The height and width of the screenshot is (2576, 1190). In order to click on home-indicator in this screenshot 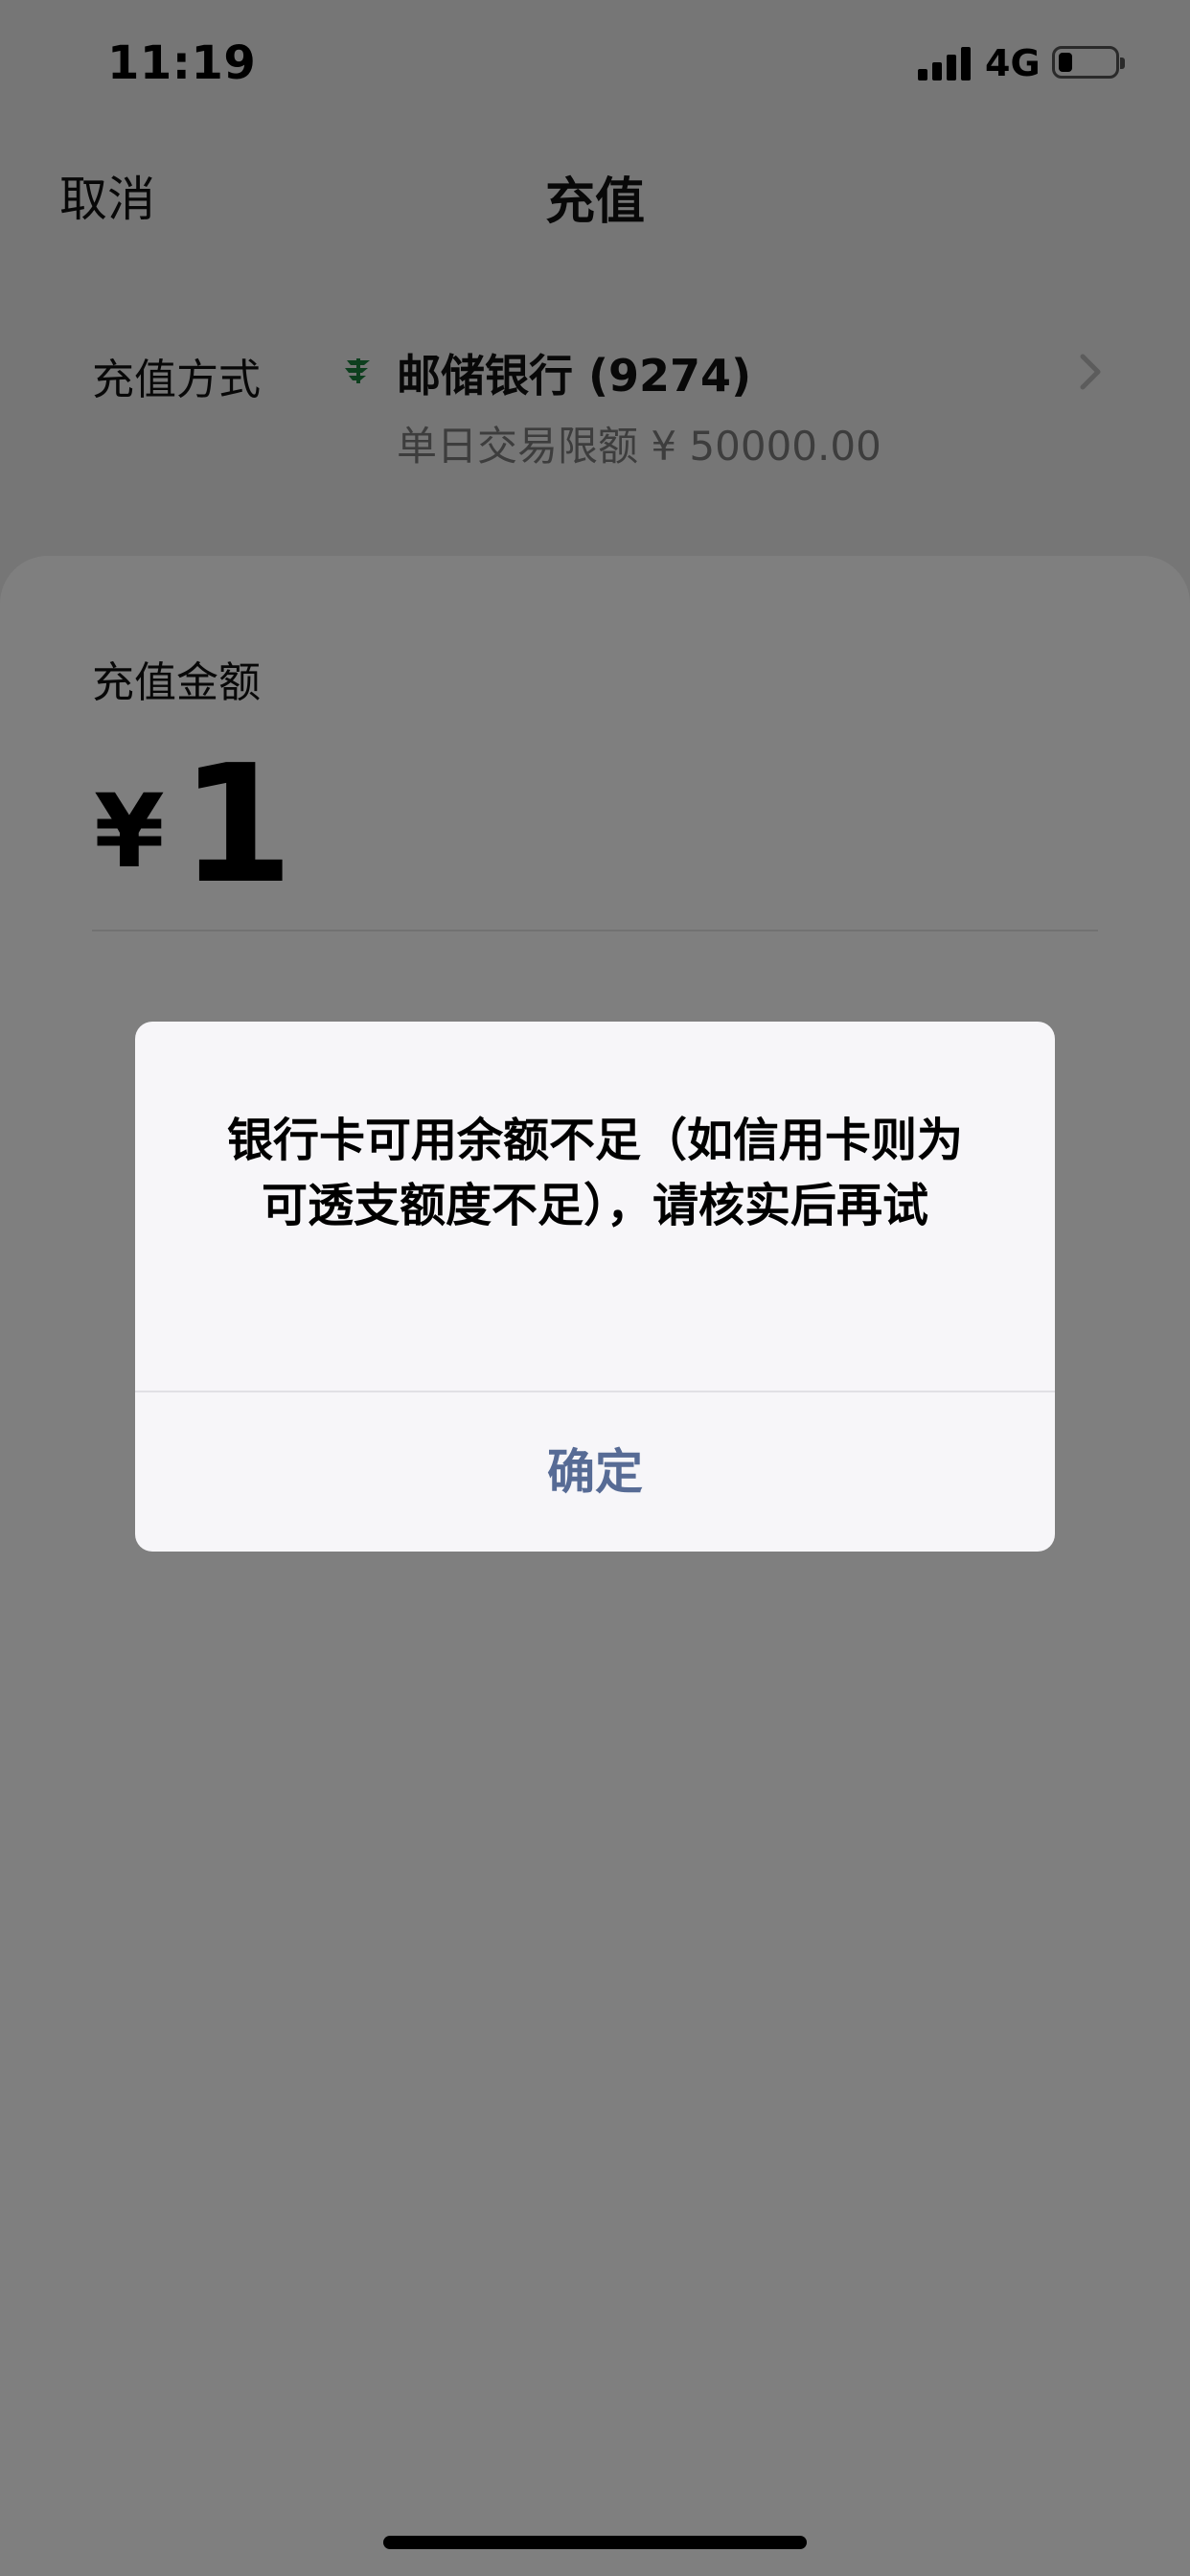, I will do `click(595, 2542)`.